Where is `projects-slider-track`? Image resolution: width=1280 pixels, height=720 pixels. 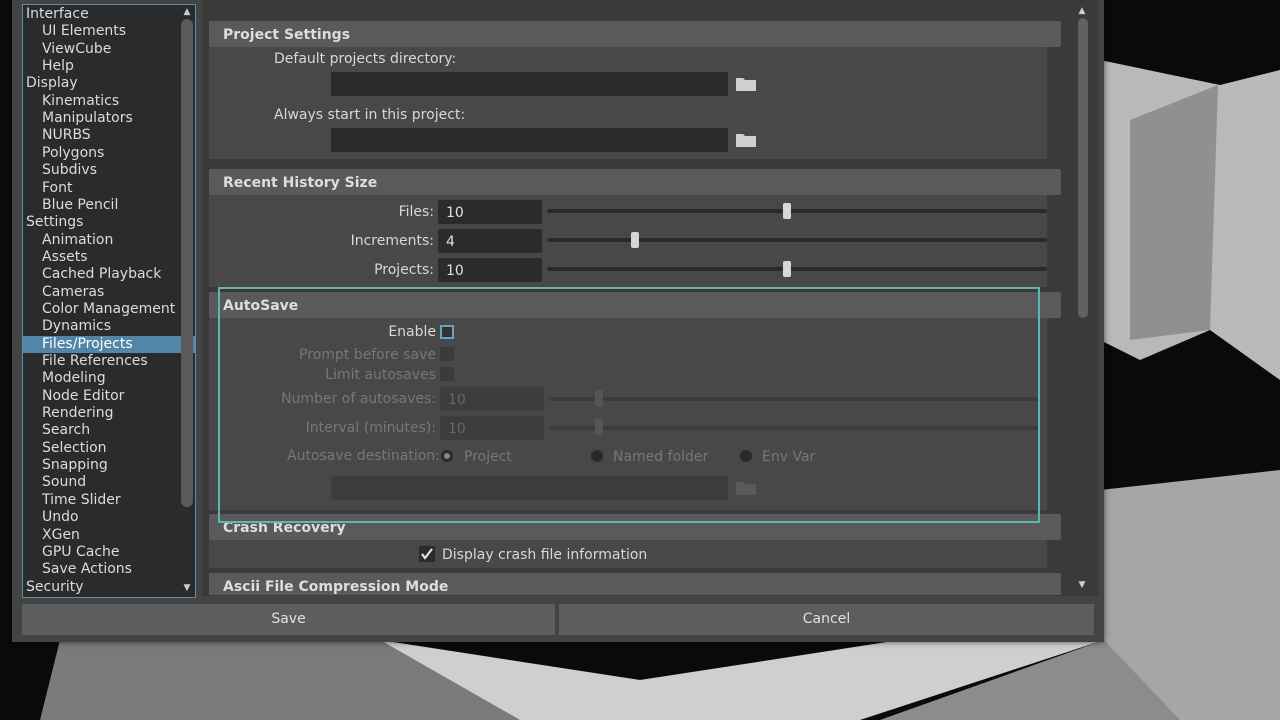
projects-slider-track is located at coordinates (797, 269).